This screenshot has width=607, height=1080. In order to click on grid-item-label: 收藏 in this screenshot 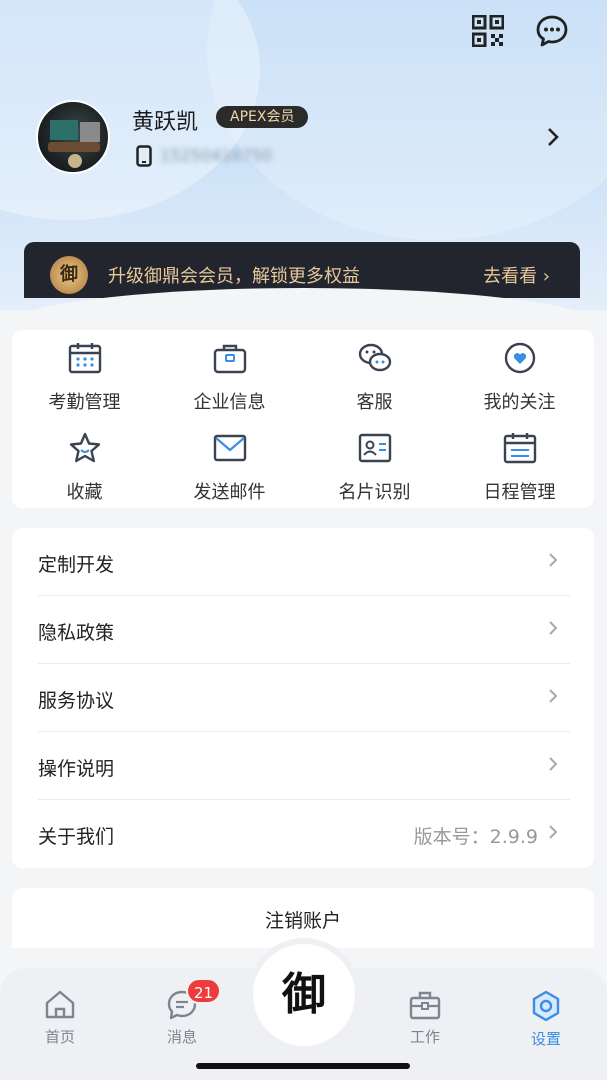, I will do `click(84, 492)`.